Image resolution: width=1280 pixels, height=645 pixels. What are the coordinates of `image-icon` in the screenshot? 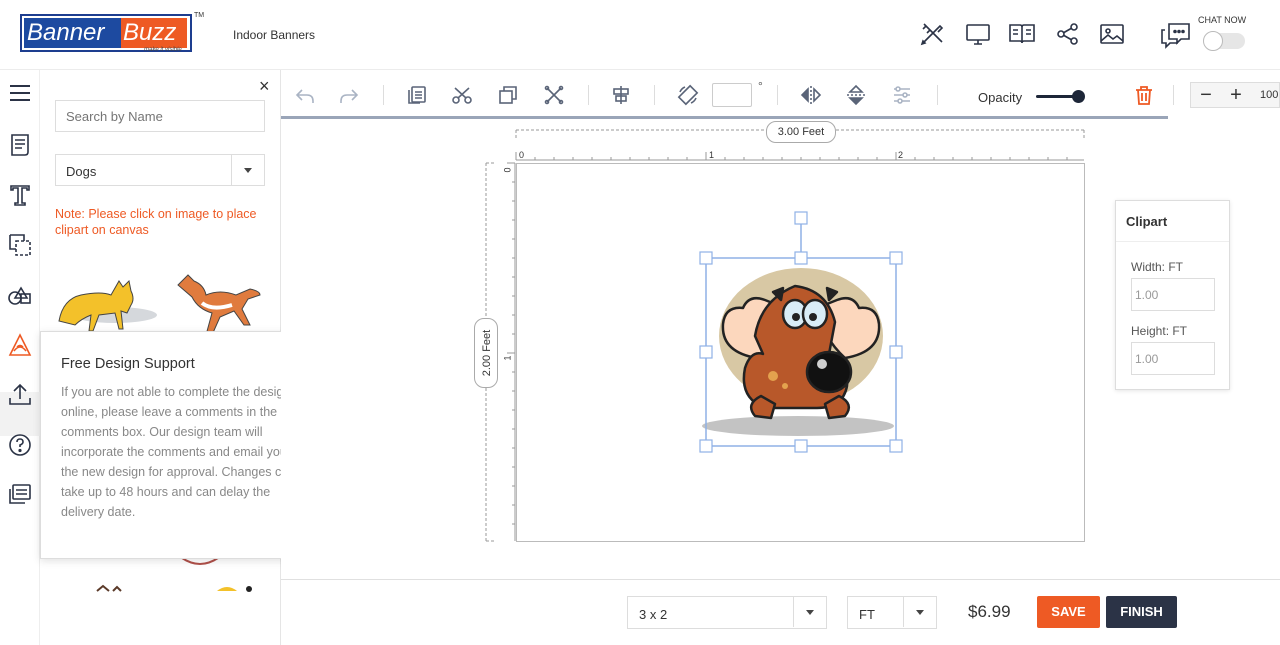 It's located at (1112, 34).